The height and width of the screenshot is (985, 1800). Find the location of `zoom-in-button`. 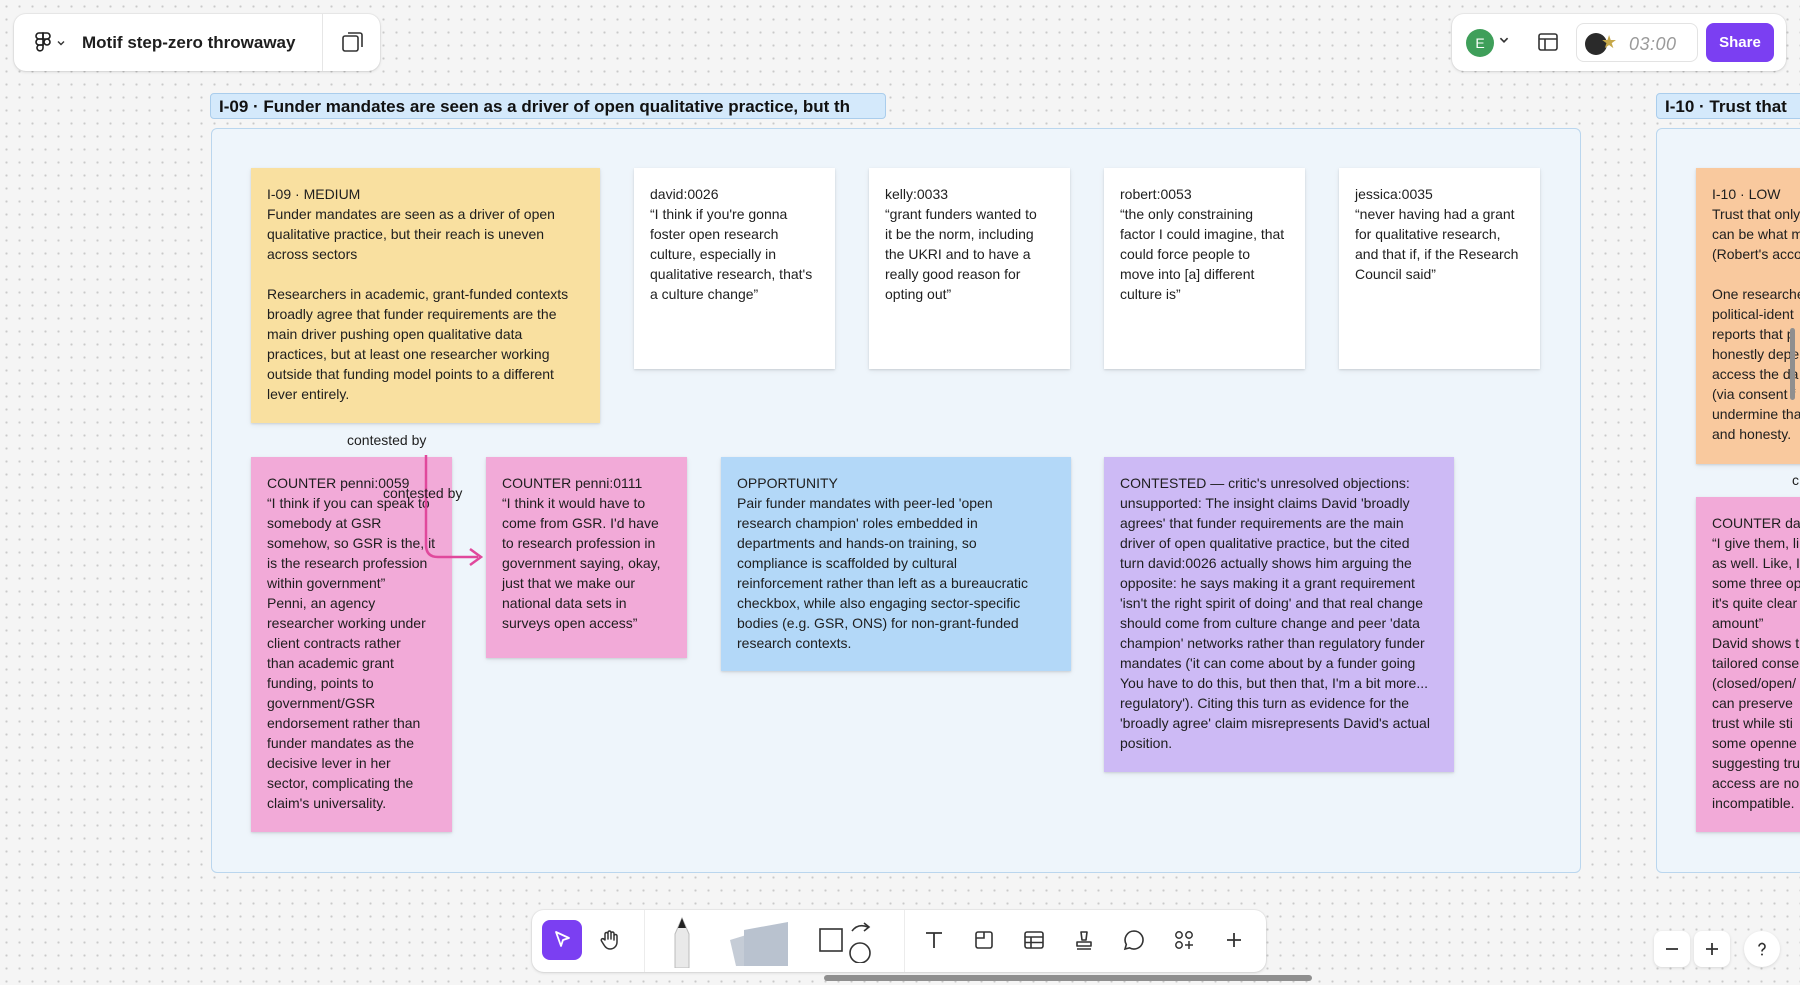

zoom-in-button is located at coordinates (1712, 949).